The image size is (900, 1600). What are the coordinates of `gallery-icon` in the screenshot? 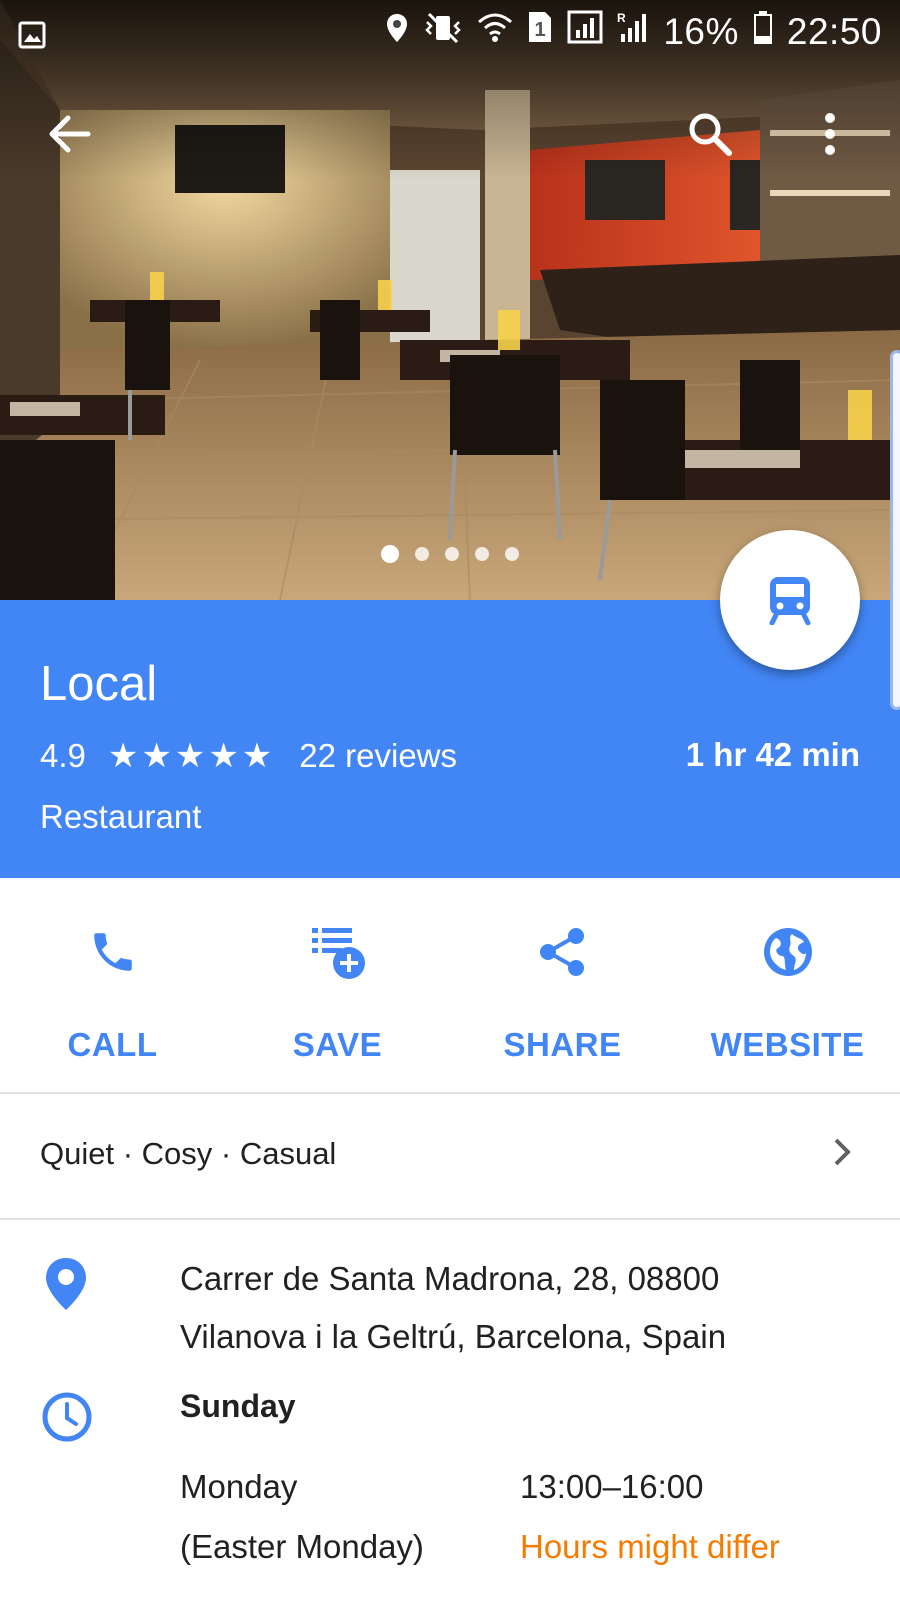 It's located at (32, 37).